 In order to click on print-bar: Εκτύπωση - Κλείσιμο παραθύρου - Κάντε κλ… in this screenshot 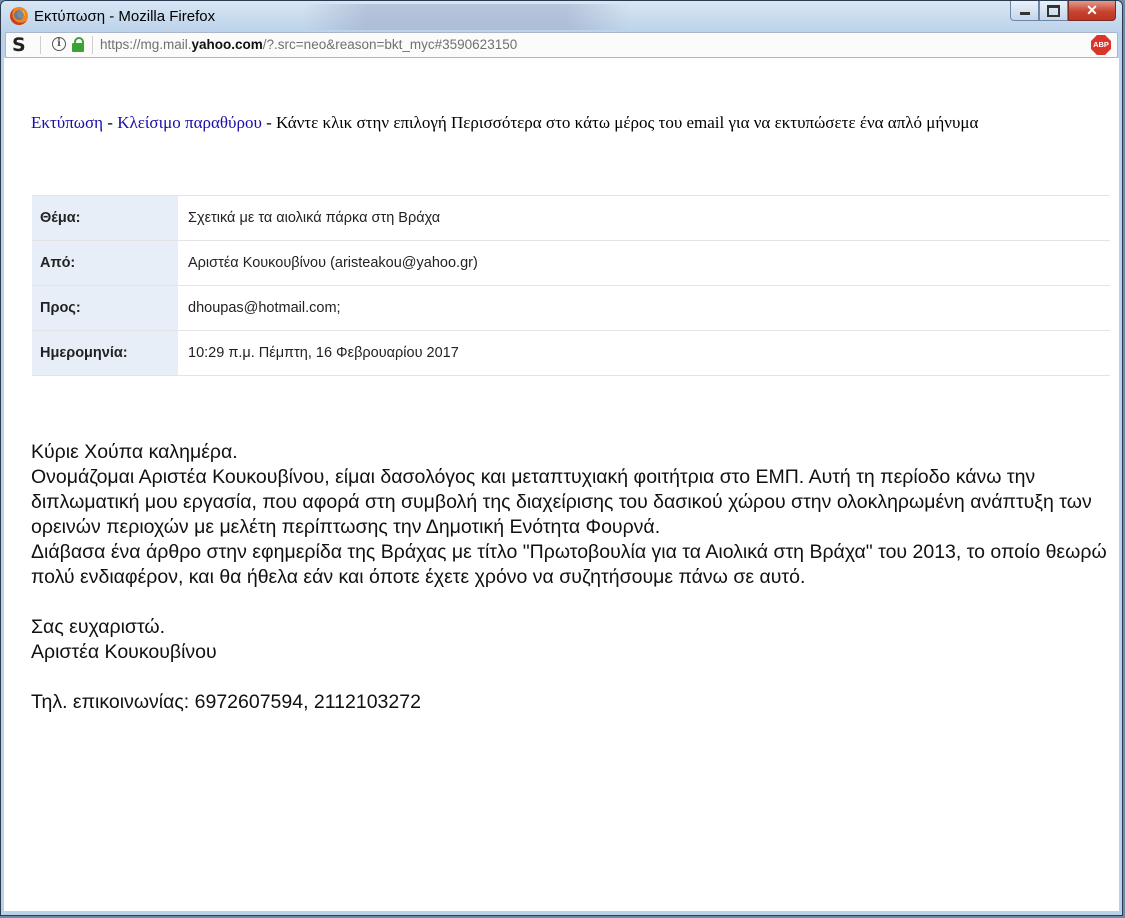, I will do `click(505, 122)`.